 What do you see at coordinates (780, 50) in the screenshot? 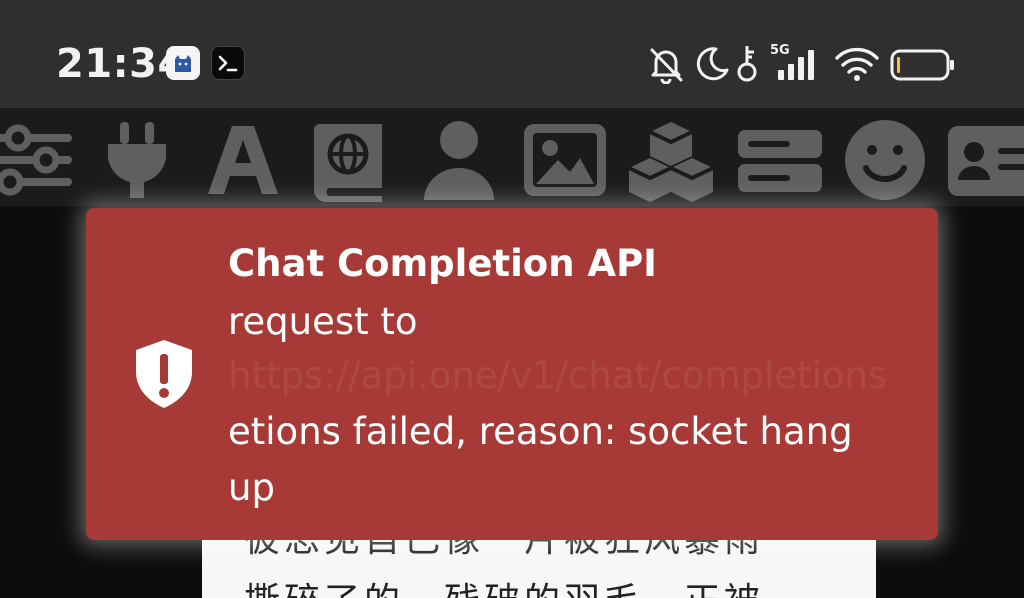
I see `svg-text: 5G` at bounding box center [780, 50].